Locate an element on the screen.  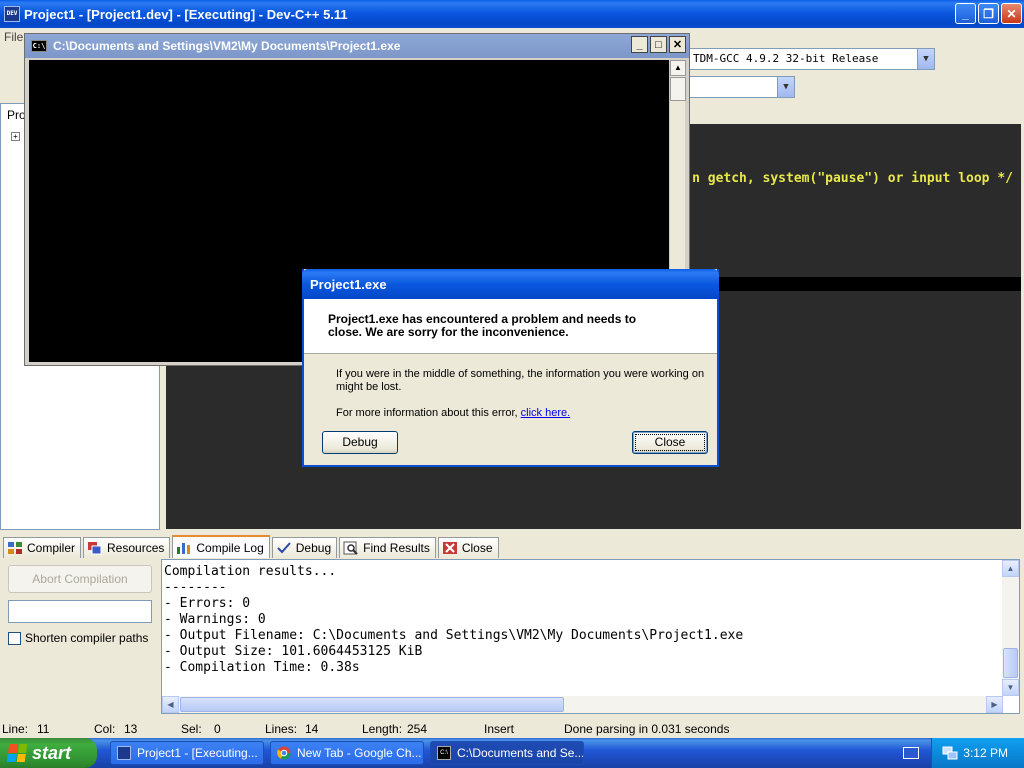
resources-icon is located at coordinates (95, 548).